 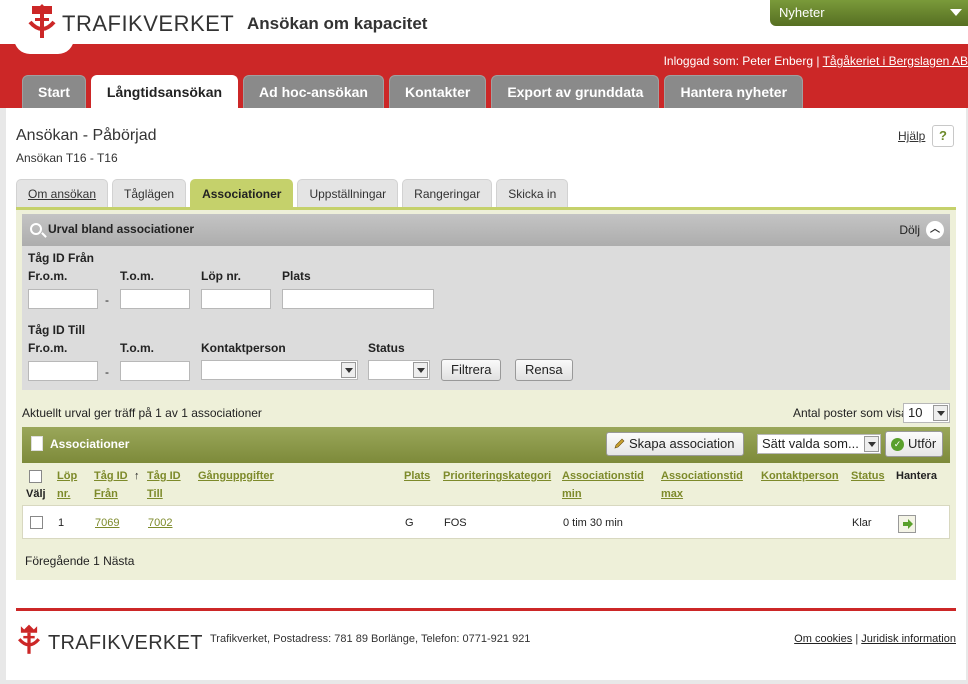 I want to click on col-kontaktperson: Kontaktperson, so click(x=800, y=476).